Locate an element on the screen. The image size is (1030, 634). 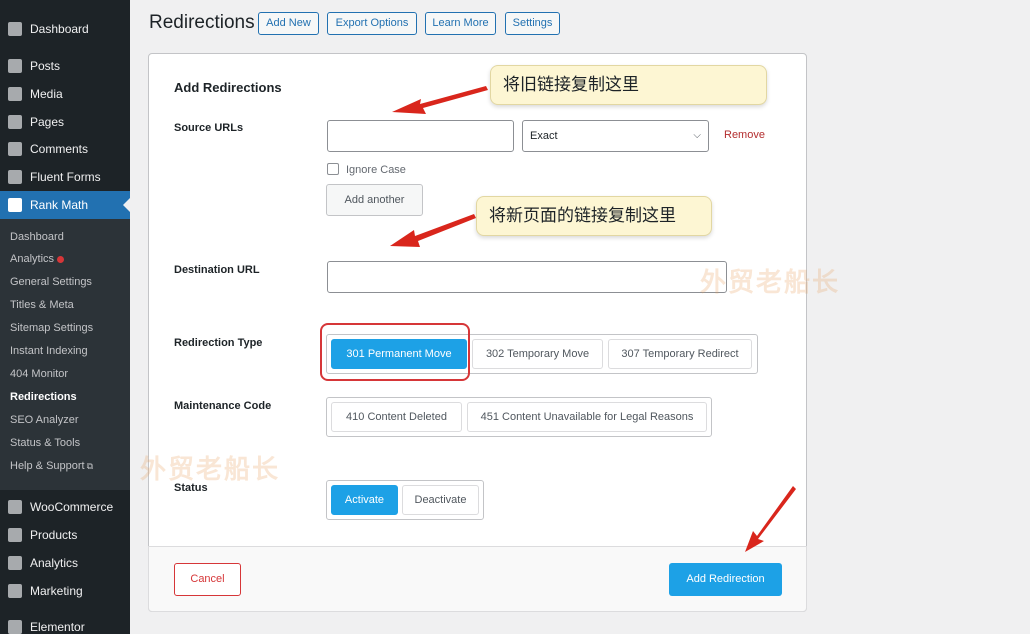
arrow-to-submit-icon is located at coordinates (770, 519).